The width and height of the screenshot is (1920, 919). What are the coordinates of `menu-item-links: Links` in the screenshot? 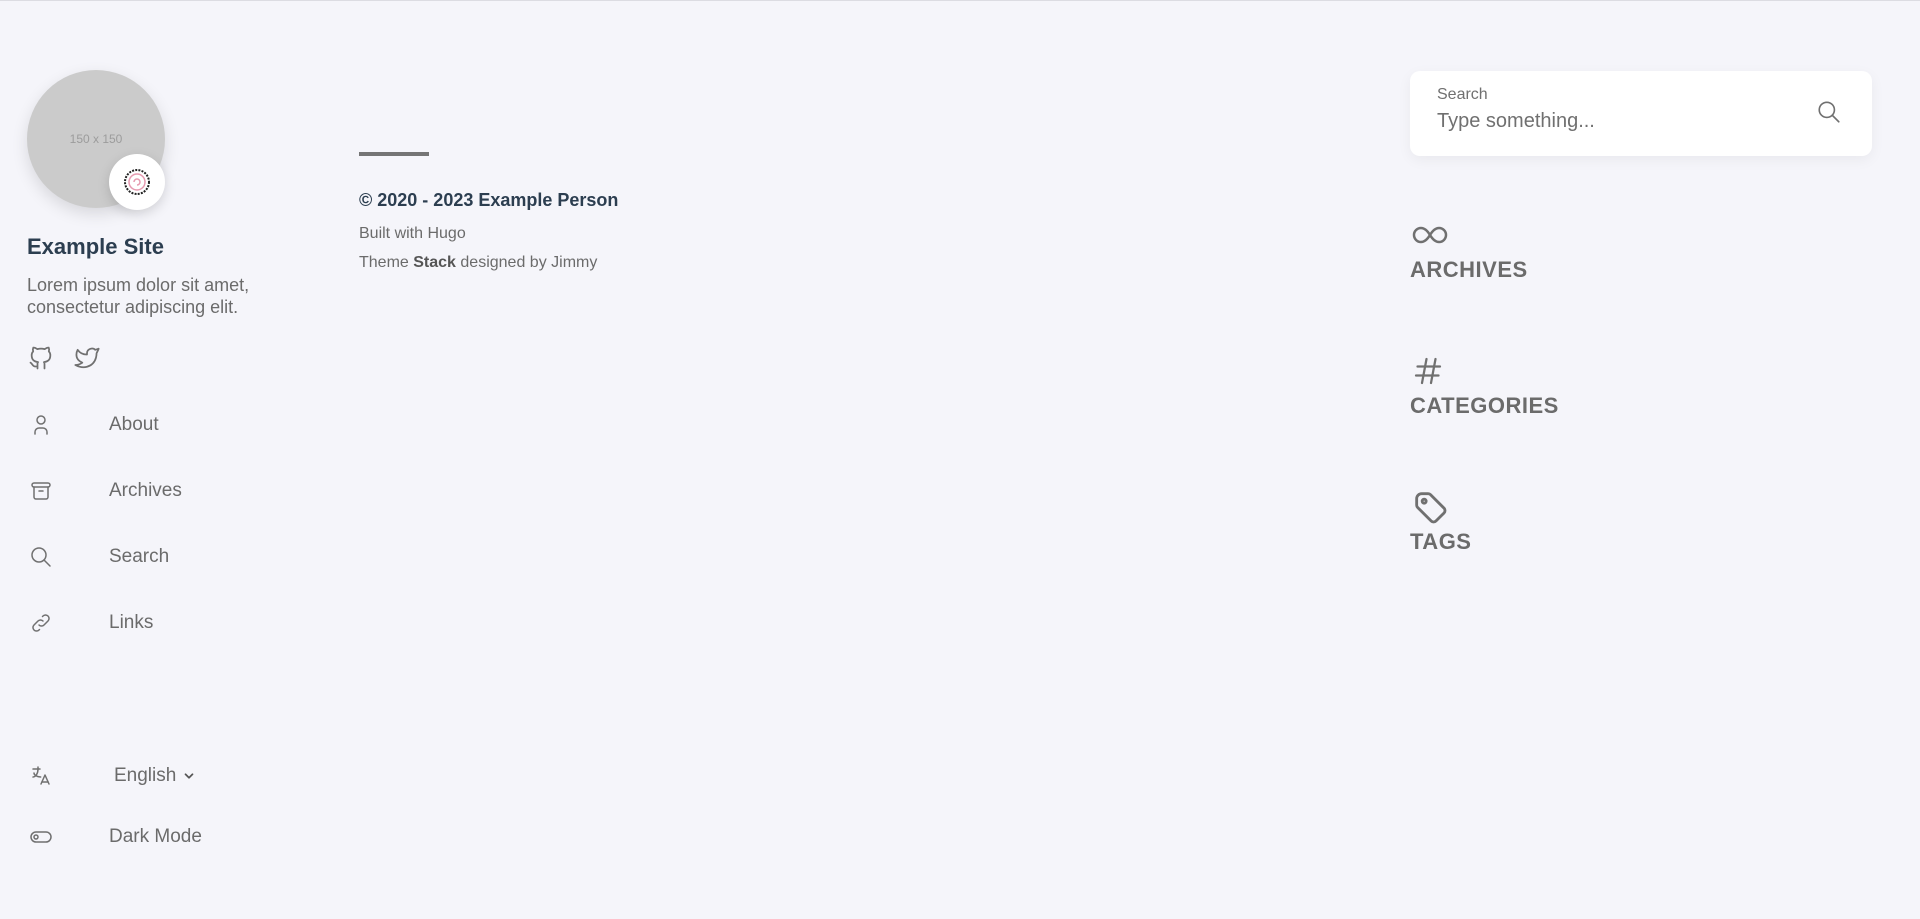 It's located at (177, 623).